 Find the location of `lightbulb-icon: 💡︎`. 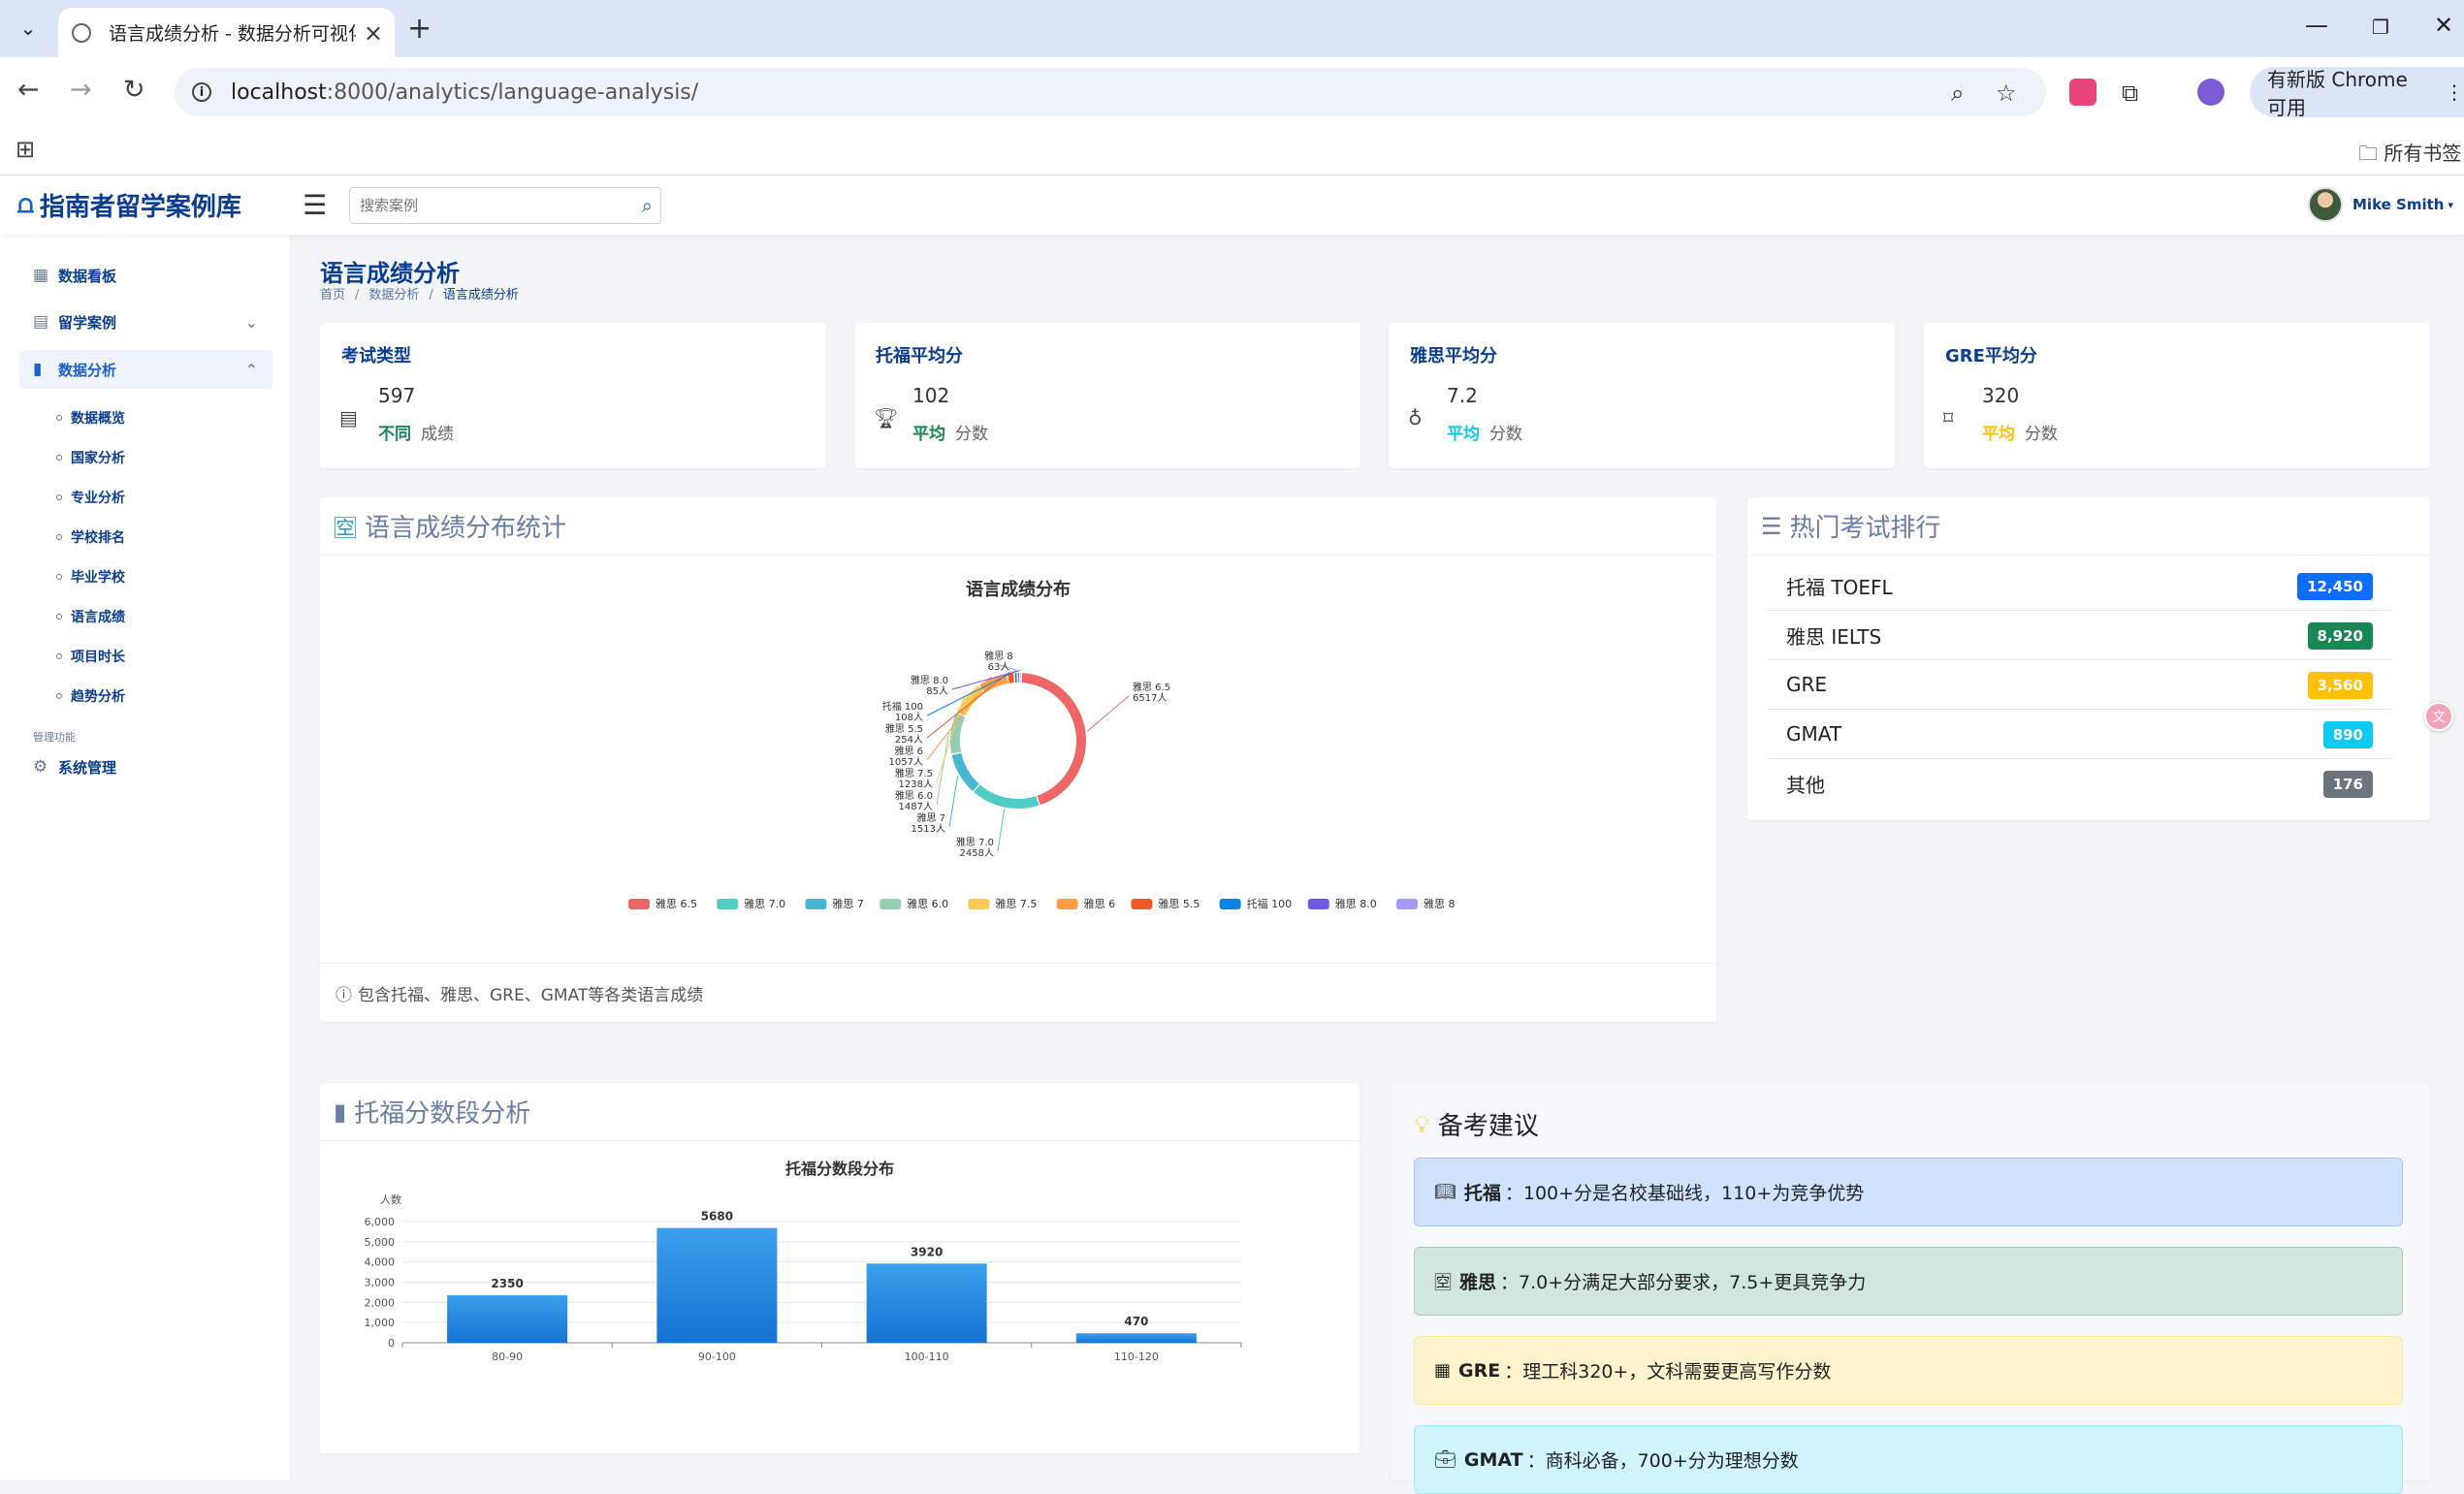

lightbulb-icon: 💡︎ is located at coordinates (1422, 1124).